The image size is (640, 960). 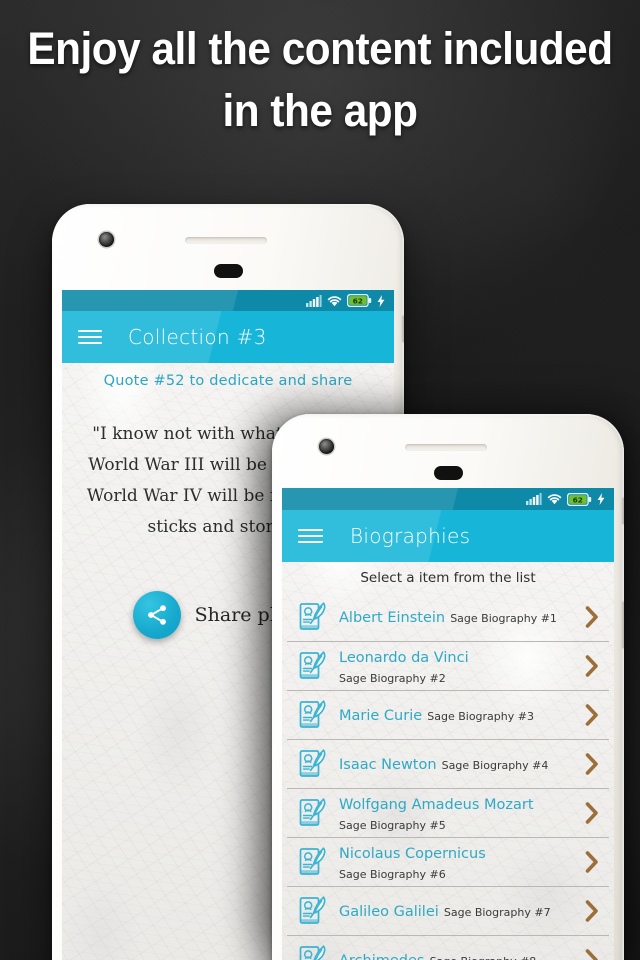 I want to click on list-item-text: Nicolaus Copernicus Sage Biography #6, so click(x=459, y=862).